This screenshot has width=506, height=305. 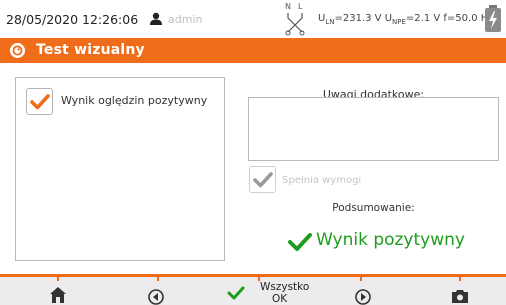 What do you see at coordinates (322, 180) in the screenshot?
I see `meets-requirements-label: Spełnia wymogi` at bounding box center [322, 180].